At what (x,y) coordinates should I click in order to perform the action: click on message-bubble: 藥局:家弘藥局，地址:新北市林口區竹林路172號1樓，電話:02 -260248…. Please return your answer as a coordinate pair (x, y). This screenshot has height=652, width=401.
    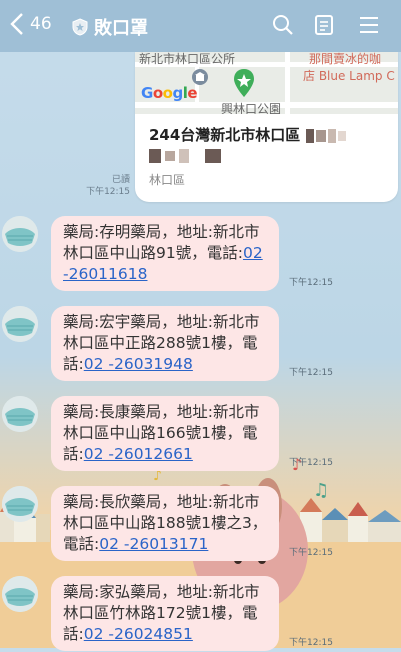
    Looking at the image, I should click on (165, 613).